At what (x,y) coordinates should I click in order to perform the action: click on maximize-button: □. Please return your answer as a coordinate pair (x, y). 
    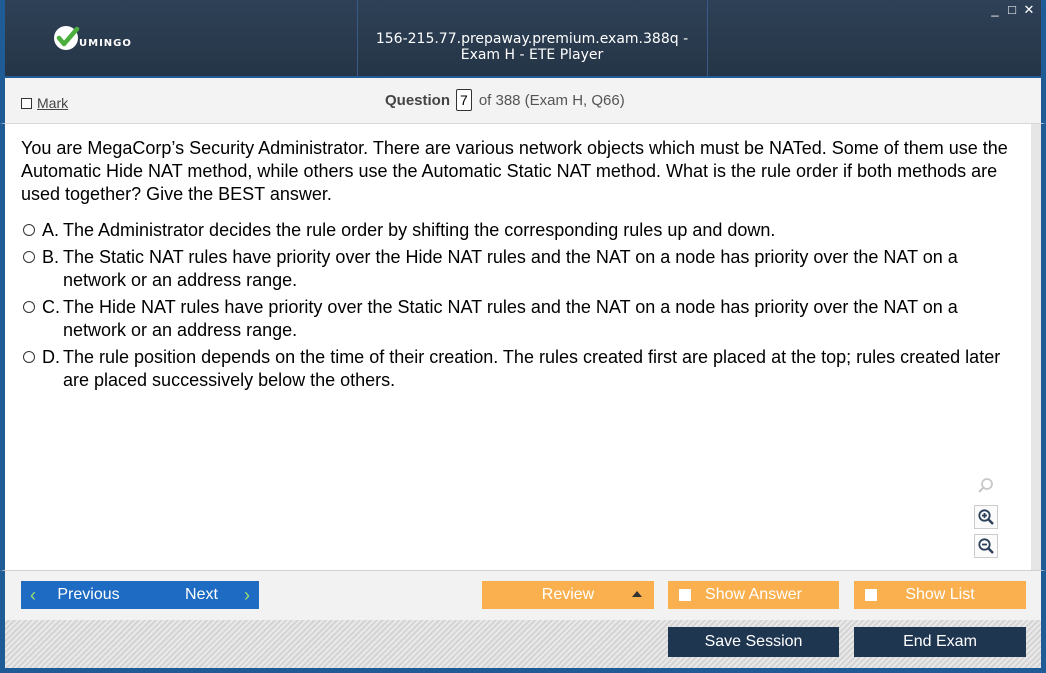
    Looking at the image, I should click on (1012, 10).